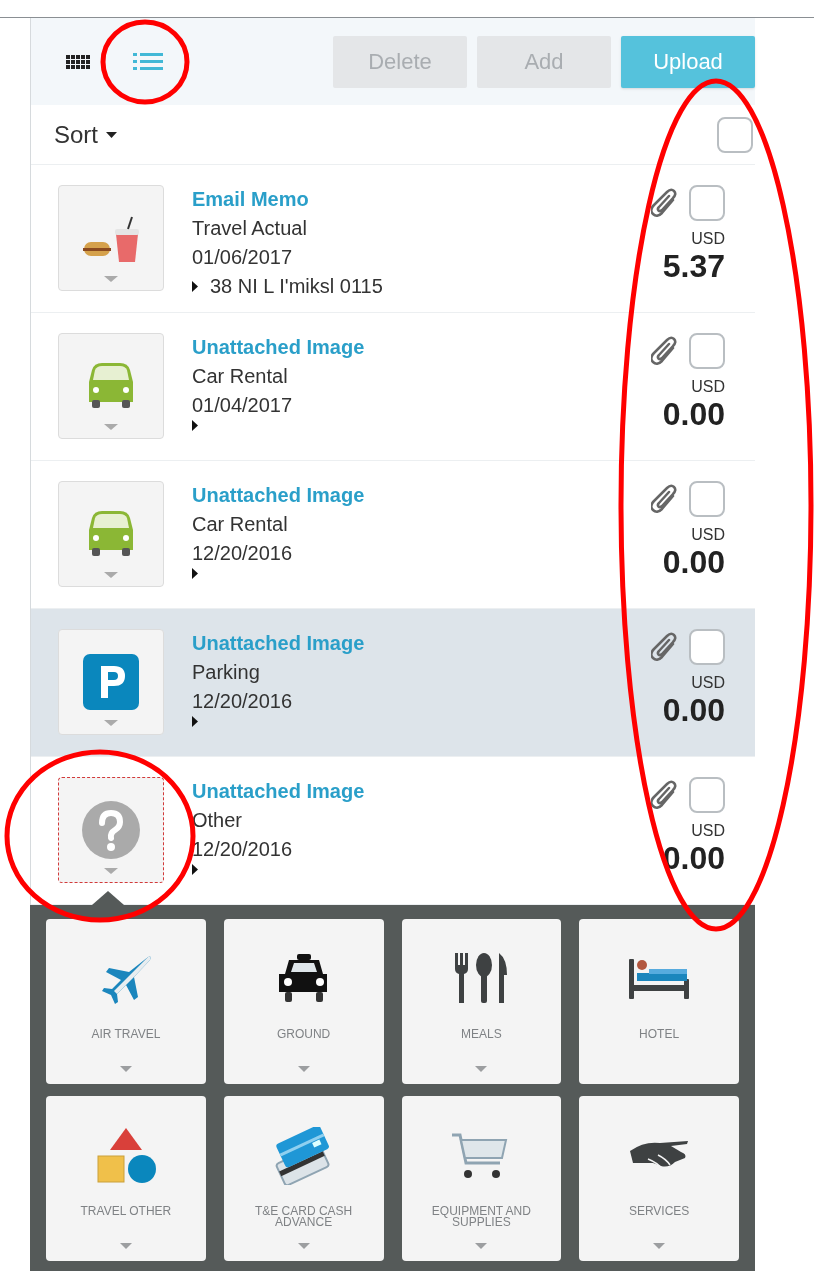 The height and width of the screenshot is (1273, 814). What do you see at coordinates (218, 820) in the screenshot?
I see `expense-category: Other` at bounding box center [218, 820].